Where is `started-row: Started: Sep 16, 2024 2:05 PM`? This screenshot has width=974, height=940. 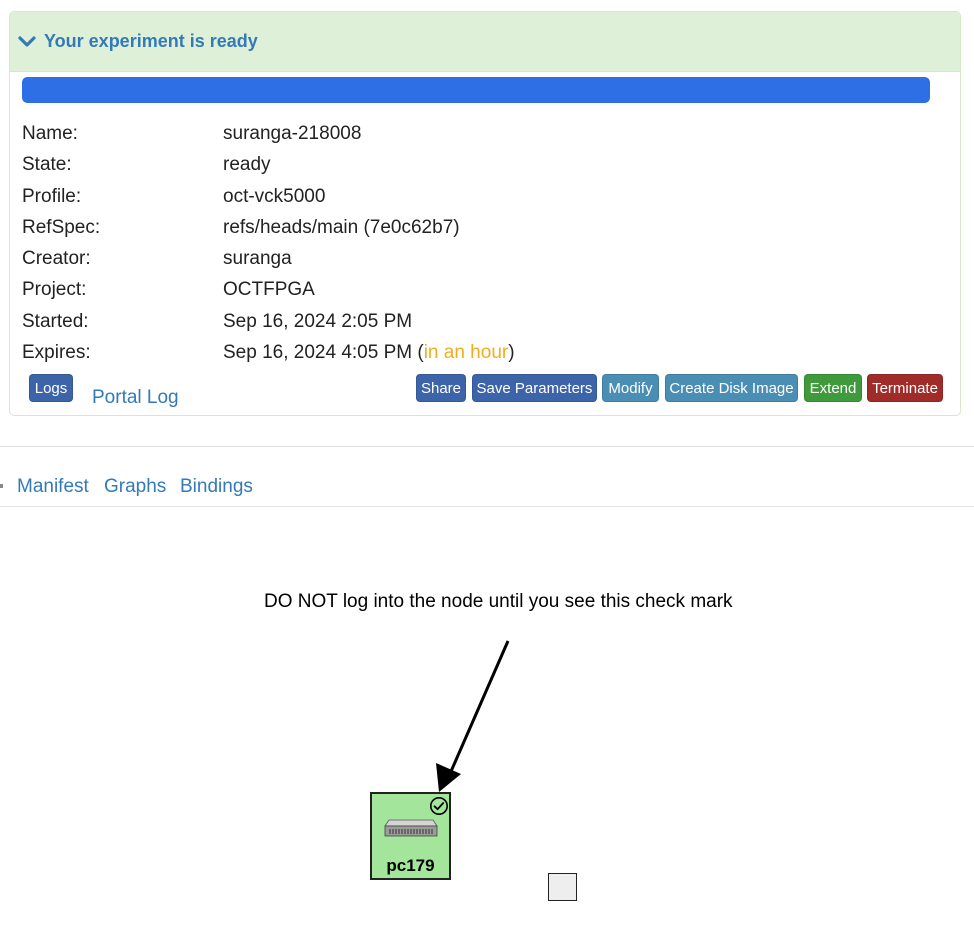
started-row: Started: Sep 16, 2024 2:05 PM is located at coordinates (268, 321).